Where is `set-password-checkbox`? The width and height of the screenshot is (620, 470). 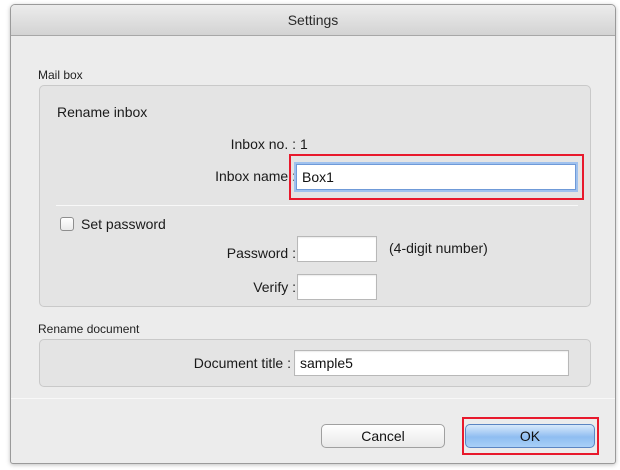
set-password-checkbox is located at coordinates (67, 224).